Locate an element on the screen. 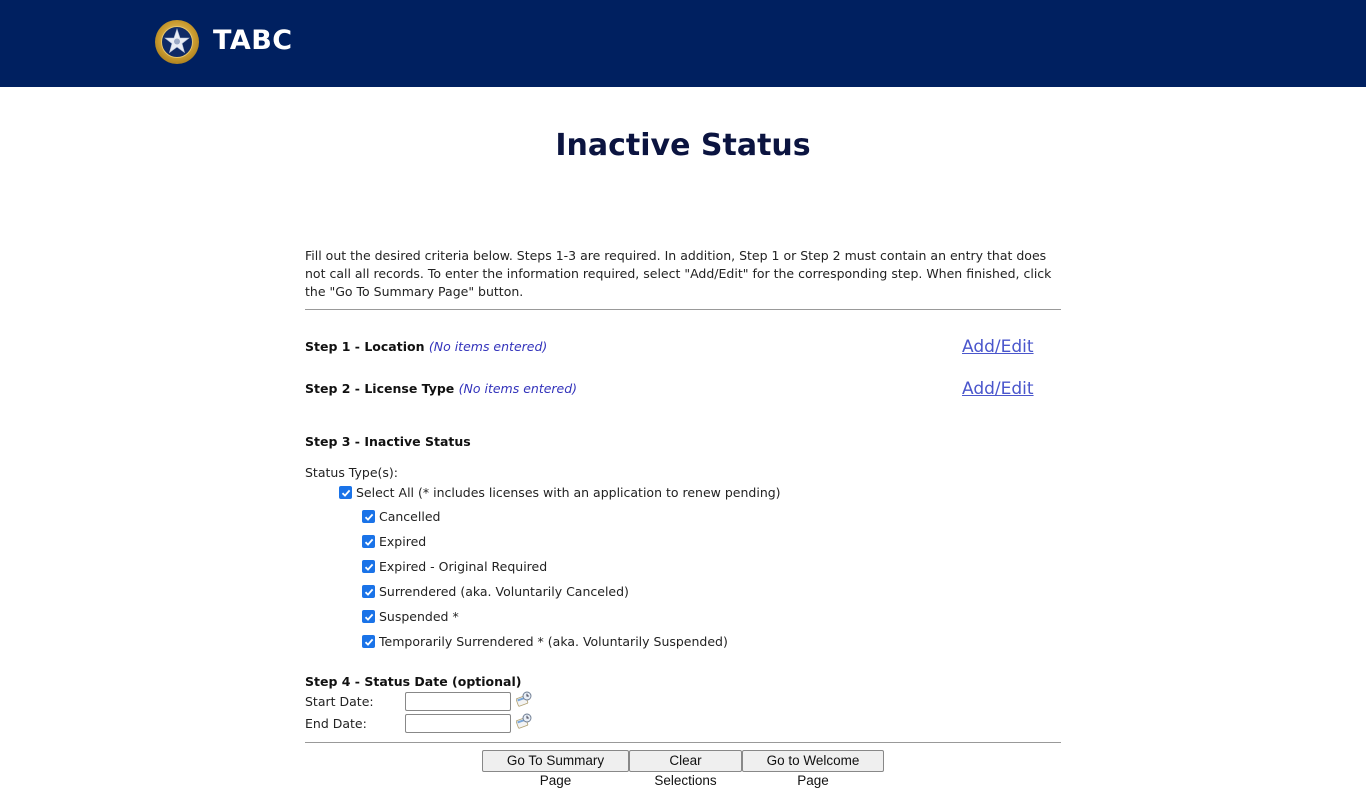 This screenshot has height=791, width=1366. brand-name: TABC is located at coordinates (253, 40).